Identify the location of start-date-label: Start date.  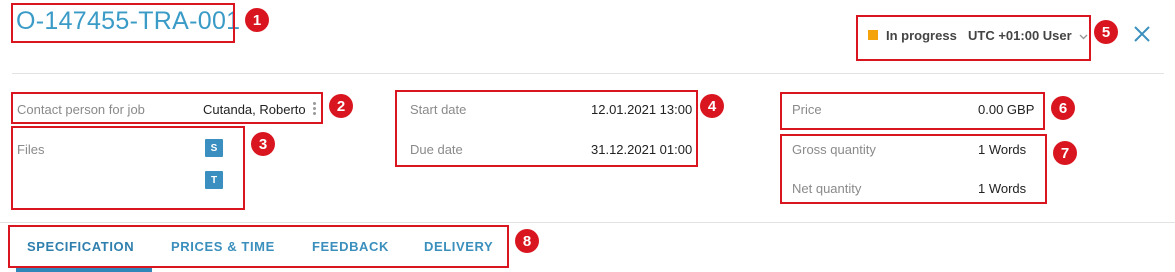
(438, 109).